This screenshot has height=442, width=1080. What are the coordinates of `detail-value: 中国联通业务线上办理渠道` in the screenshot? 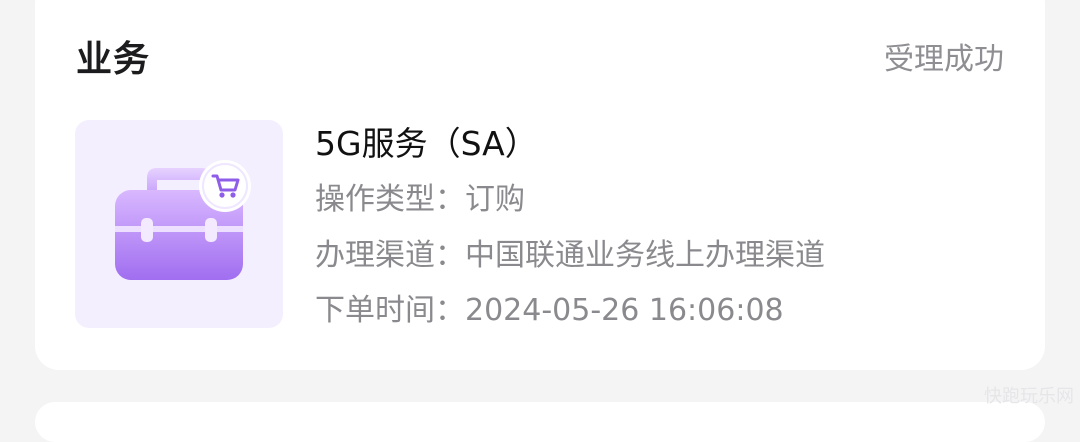 It's located at (645, 255).